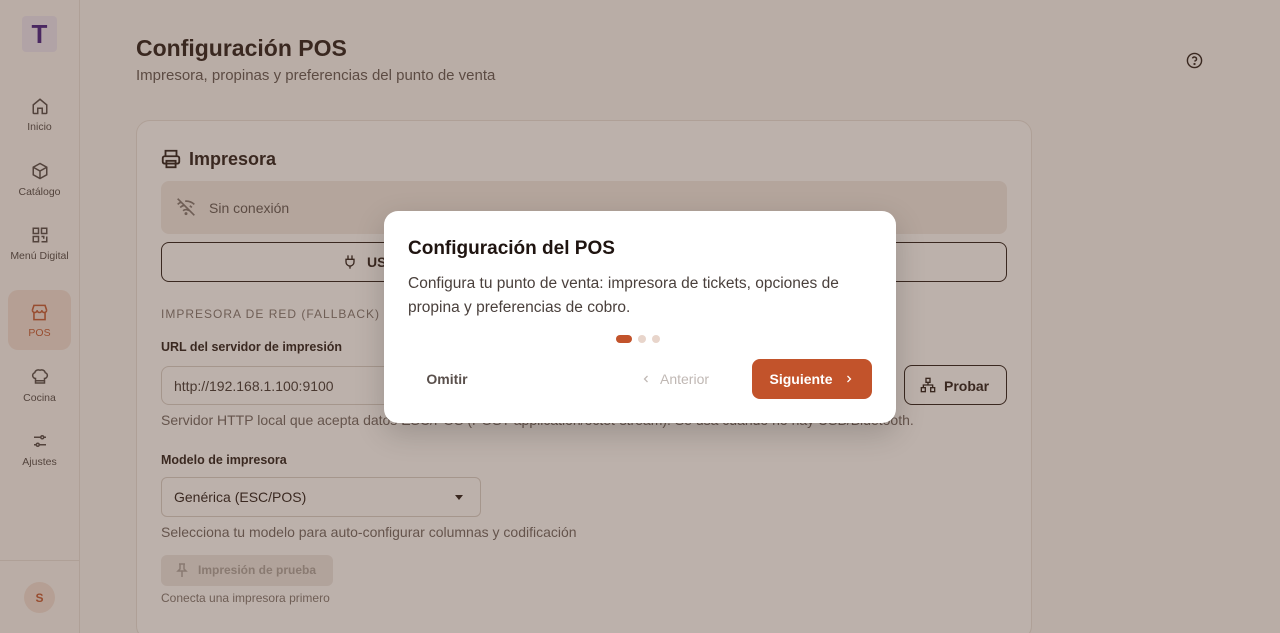  What do you see at coordinates (624, 339) in the screenshot?
I see `step-dot-active` at bounding box center [624, 339].